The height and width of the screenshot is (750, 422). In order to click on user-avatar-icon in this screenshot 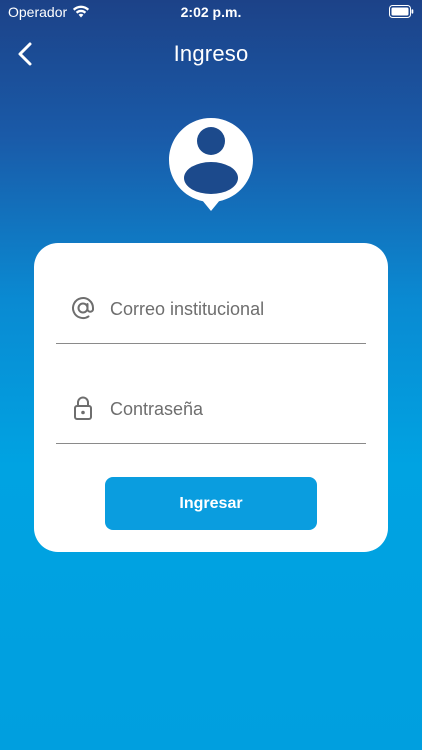, I will do `click(211, 164)`.